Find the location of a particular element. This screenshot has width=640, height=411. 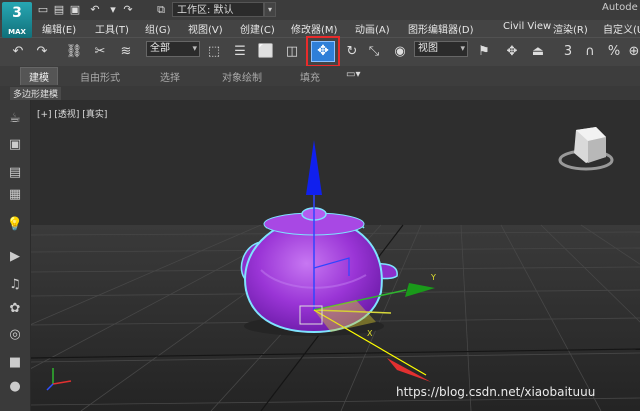

select-by-name-icon: ☰ is located at coordinates (240, 52).